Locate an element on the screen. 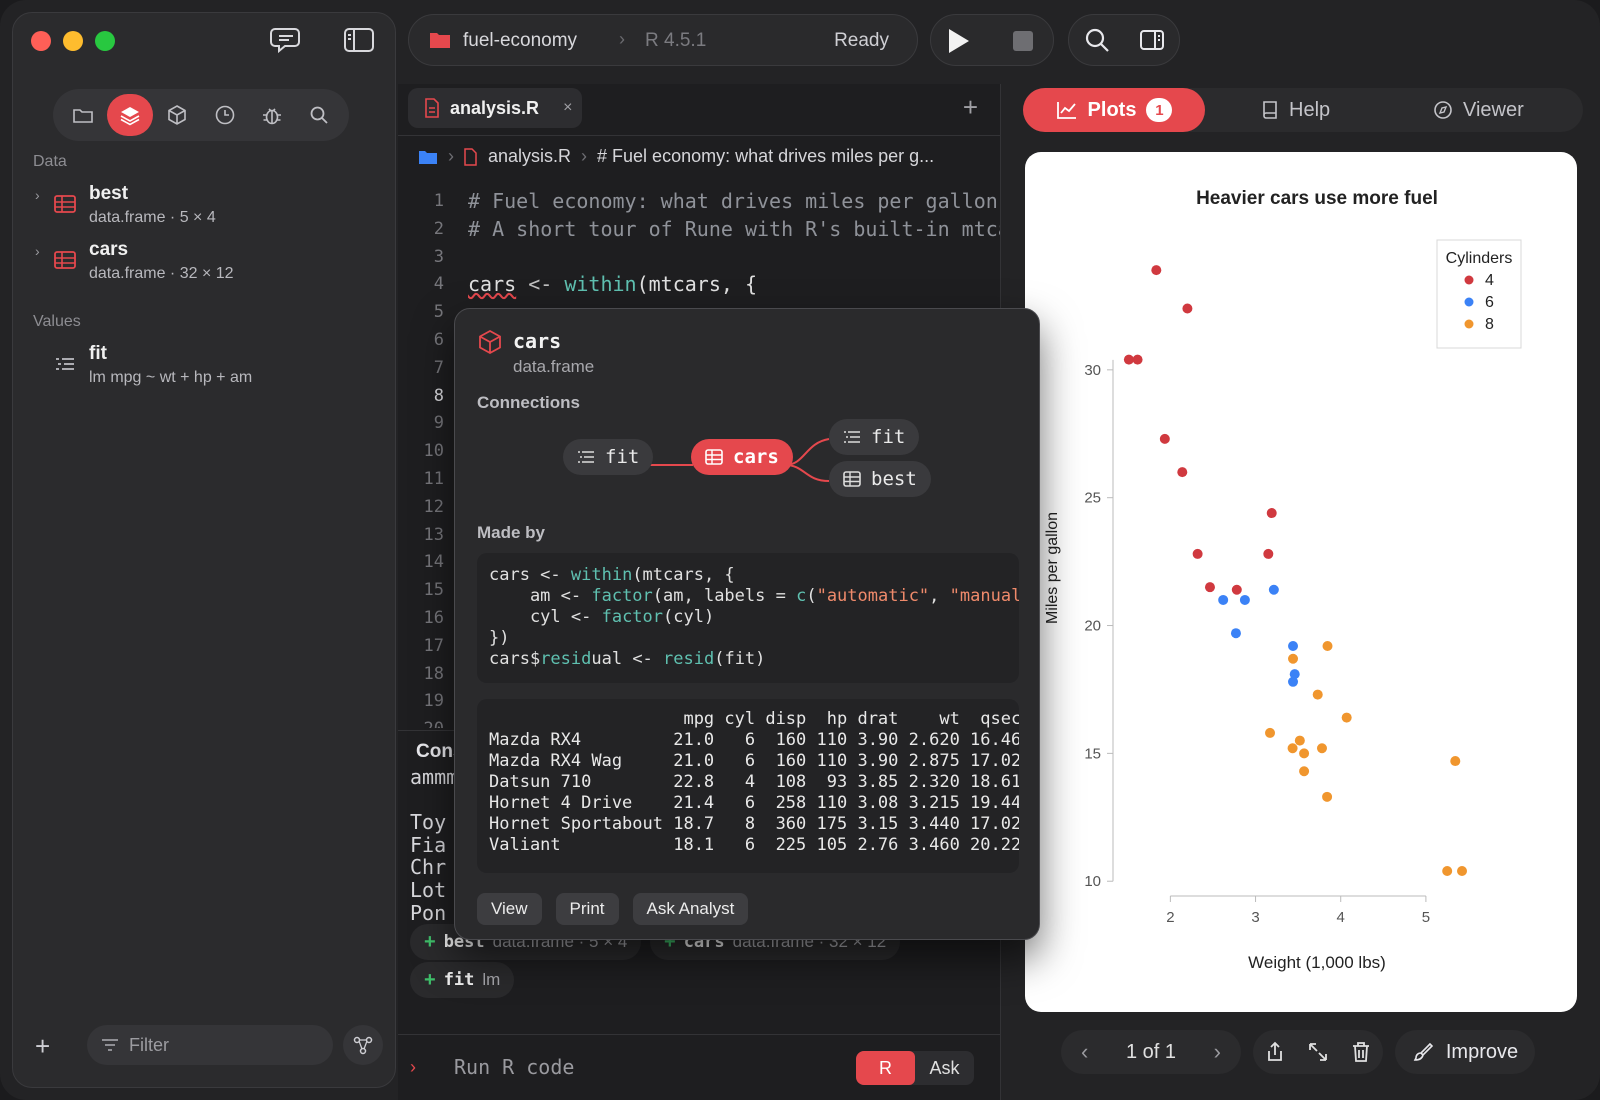 This screenshot has height=1100, width=1600. line-number: 8 is located at coordinates (438, 395).